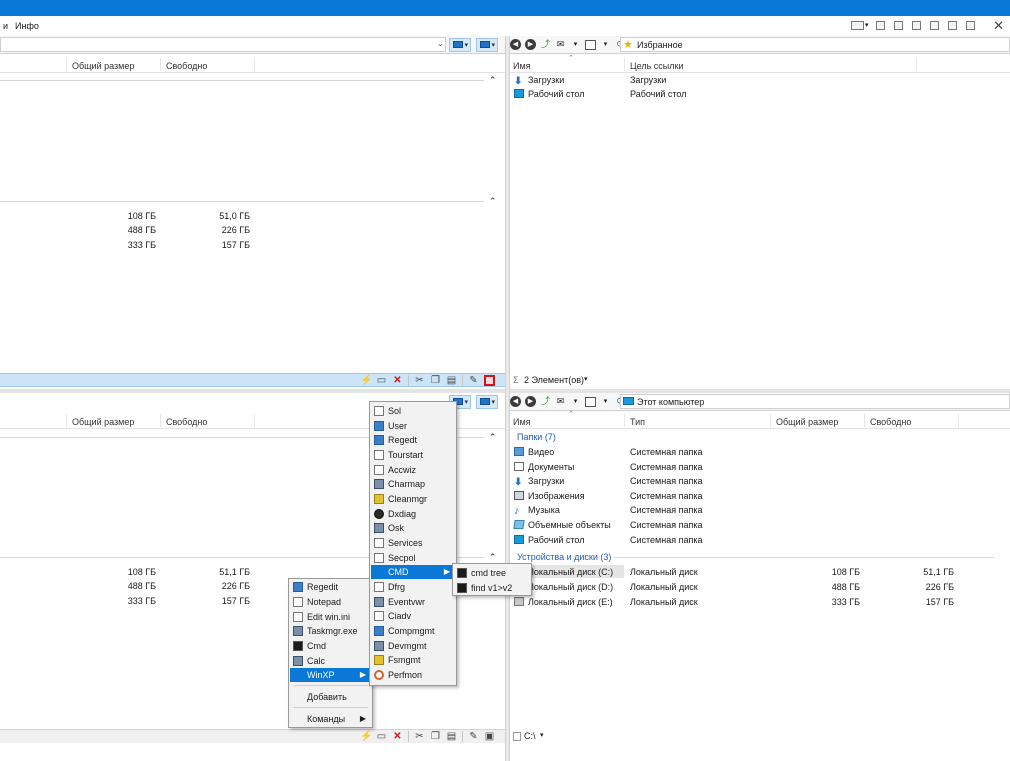 This screenshot has height=761, width=1010. Describe the element at coordinates (5, 26) in the screenshot. I see `menu-item-partial: и` at that location.